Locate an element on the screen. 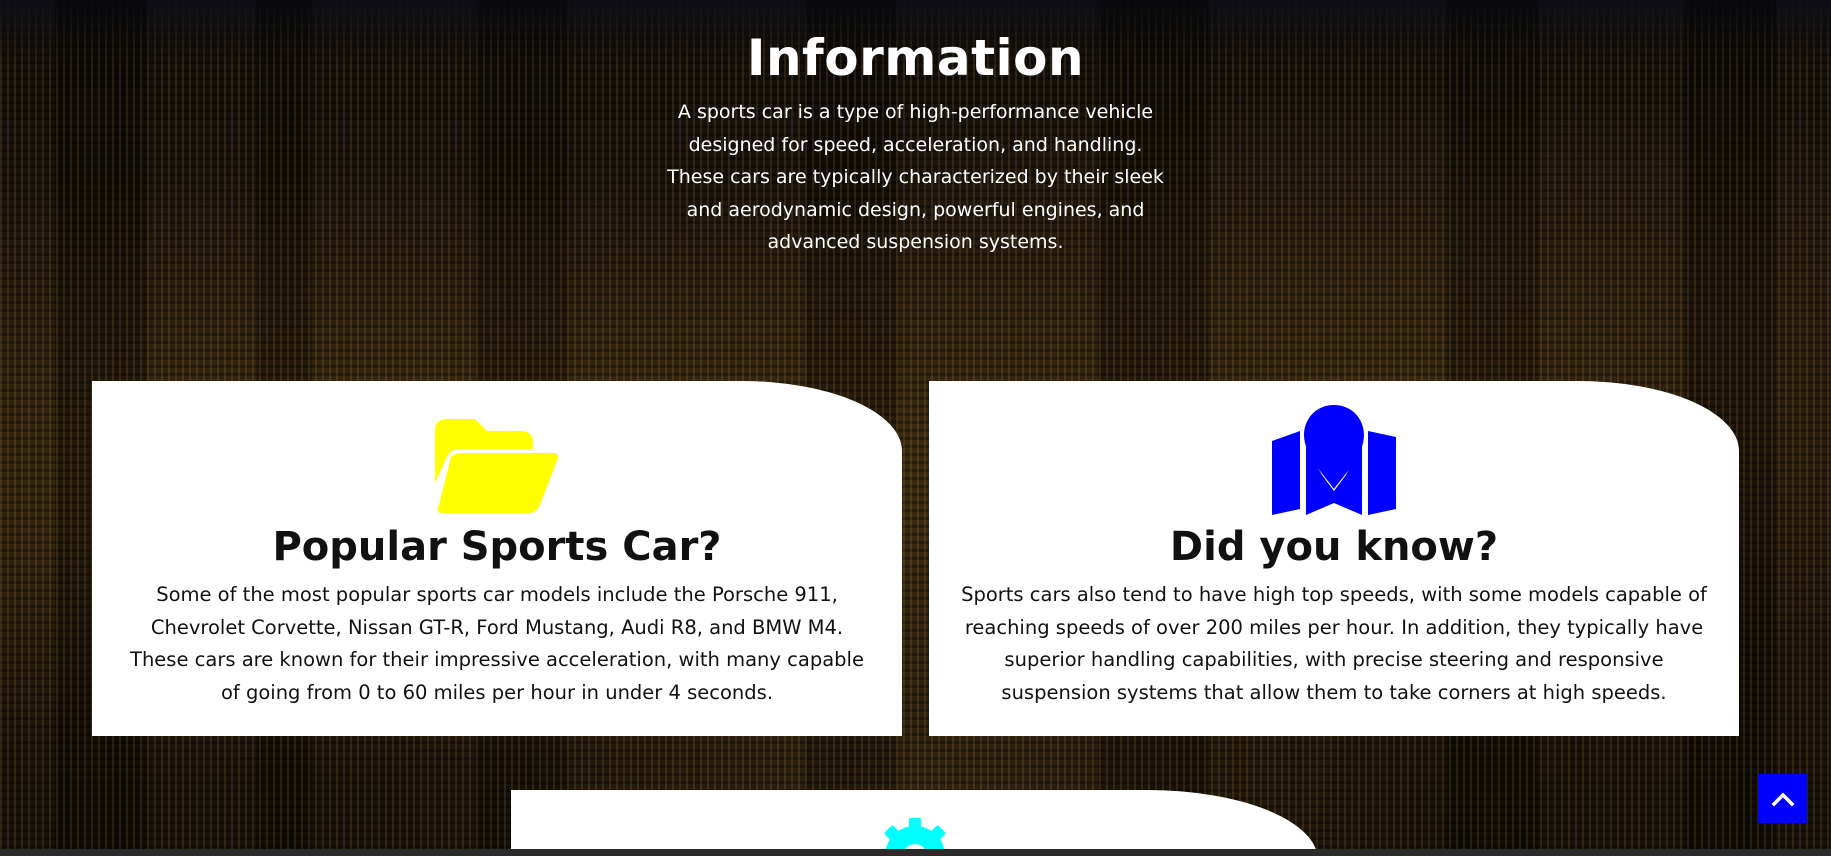  back-to-top-button is located at coordinates (1782, 798).